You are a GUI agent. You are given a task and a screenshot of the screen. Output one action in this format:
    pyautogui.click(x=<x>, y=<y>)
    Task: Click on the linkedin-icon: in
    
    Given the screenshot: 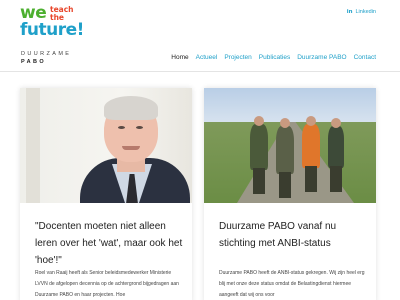 What is the action you would take?
    pyautogui.click(x=349, y=12)
    